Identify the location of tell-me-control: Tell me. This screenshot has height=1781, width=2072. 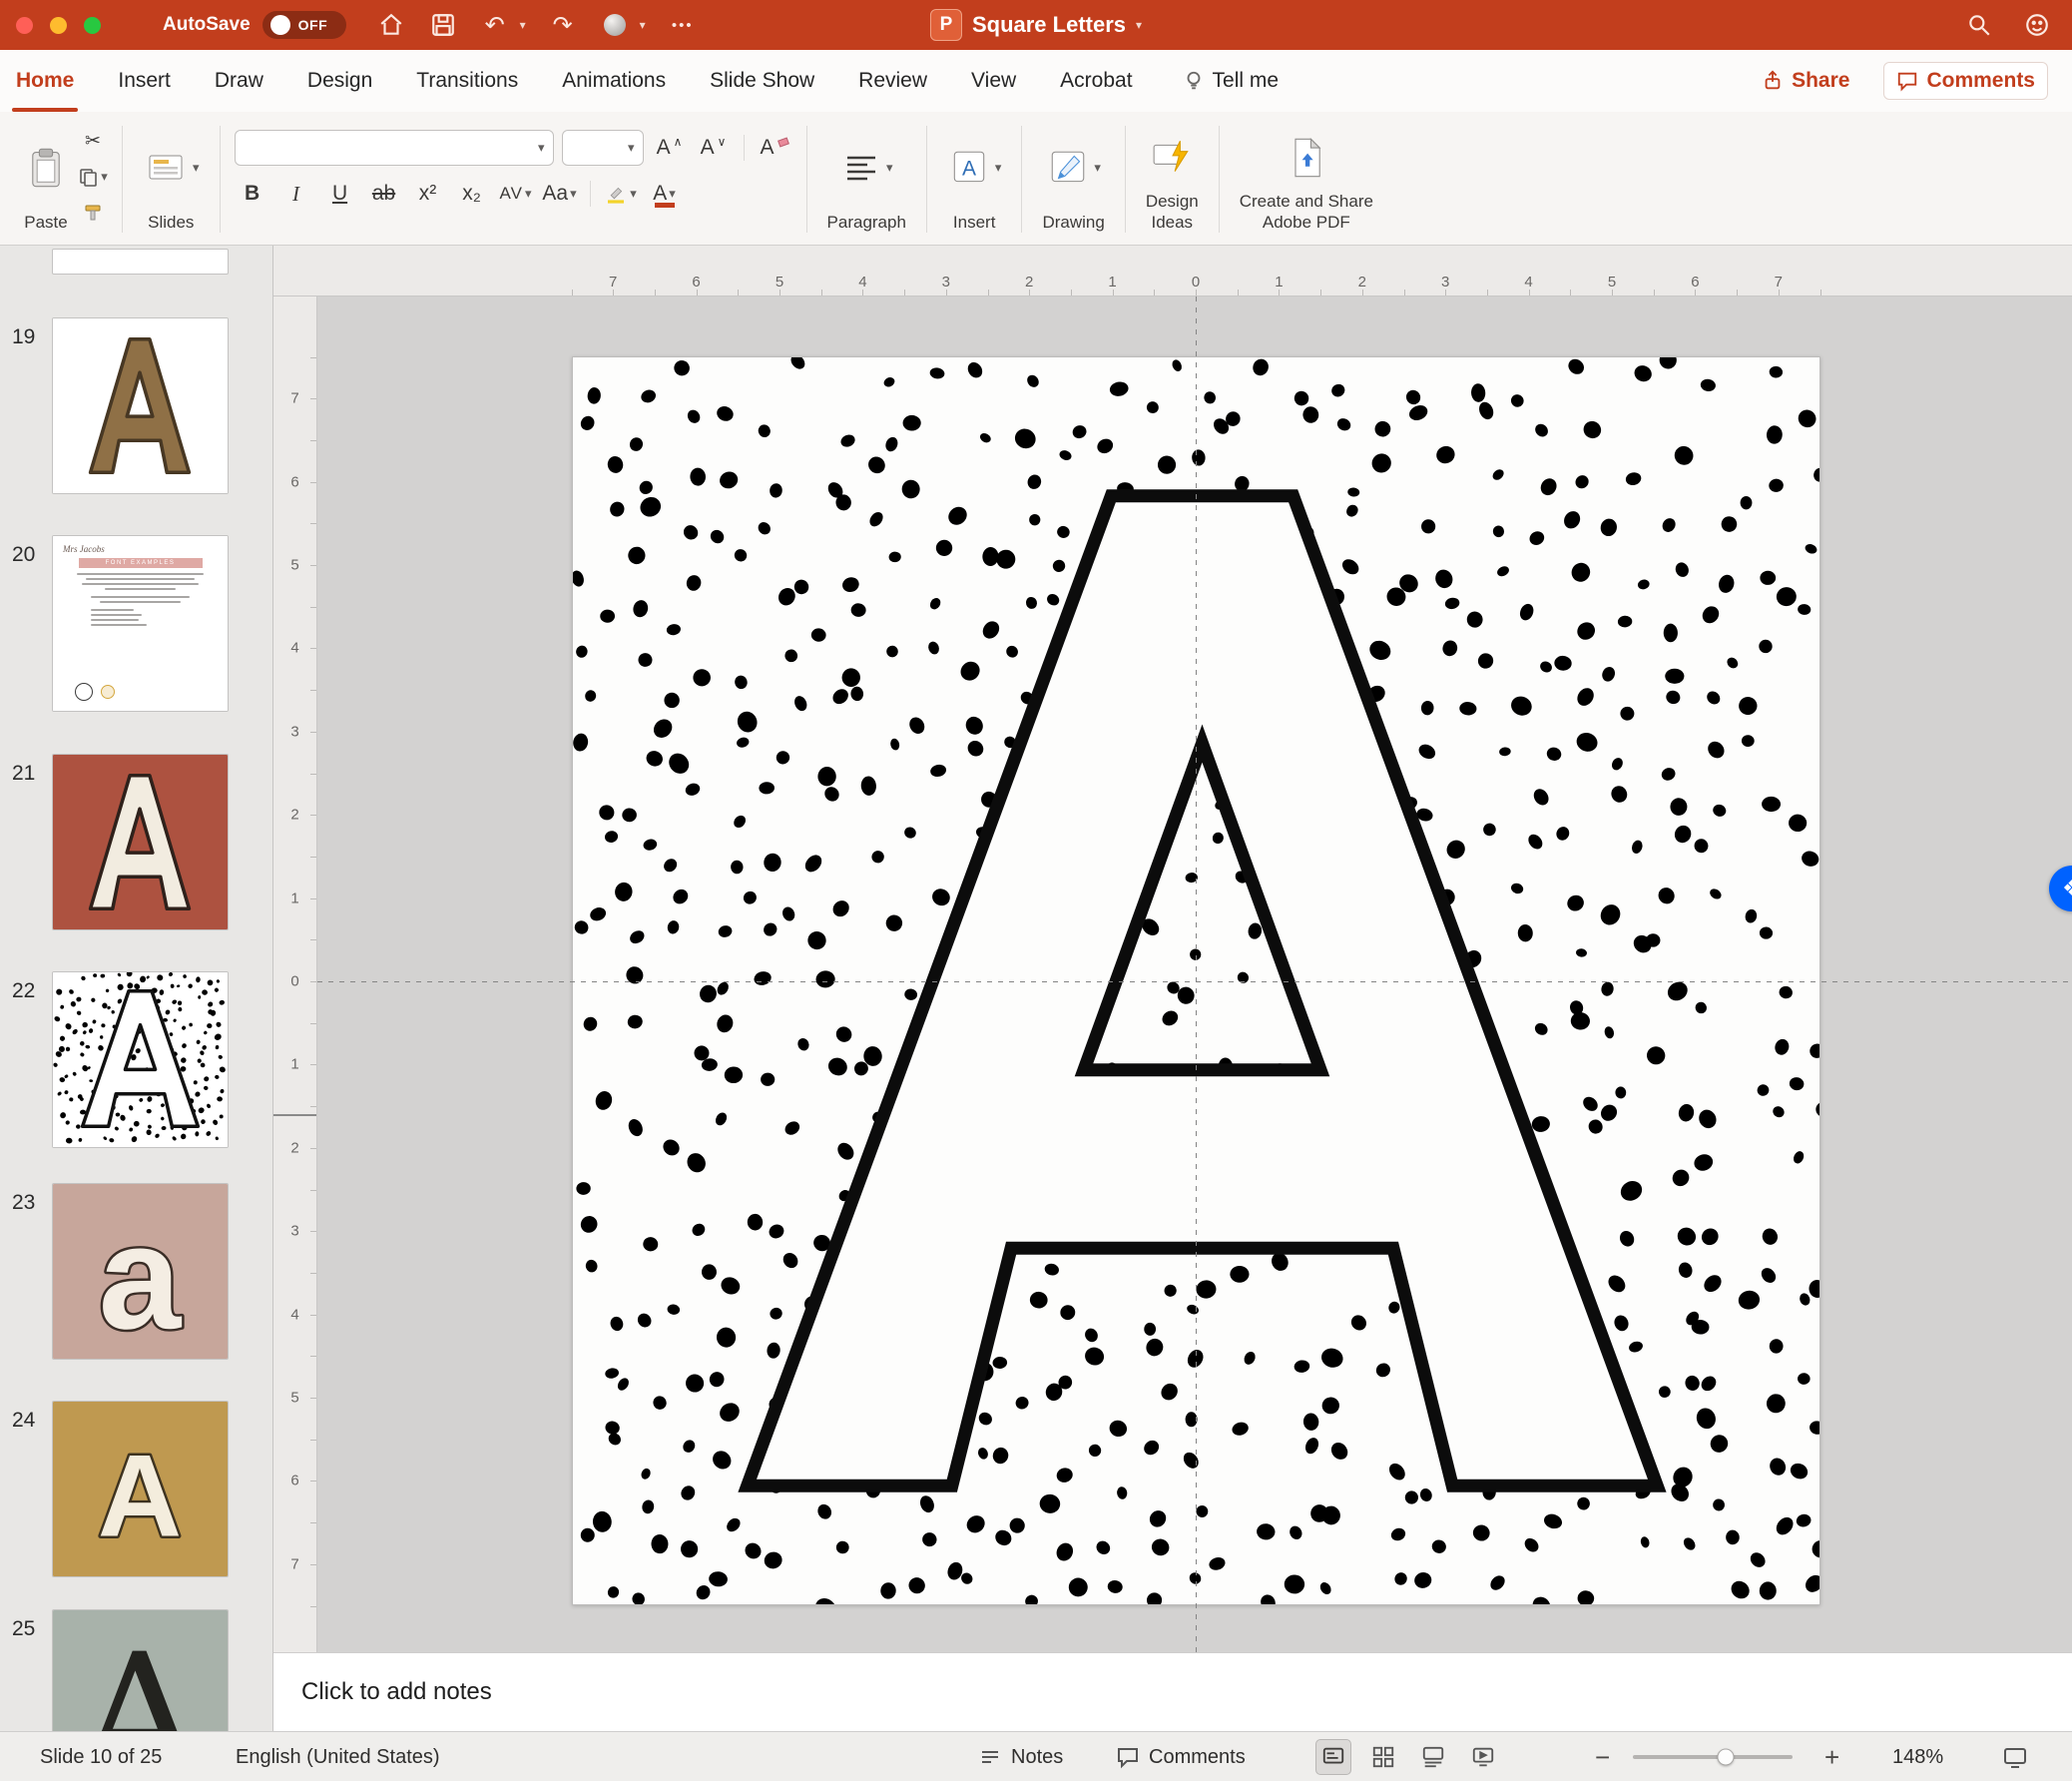
(1231, 81).